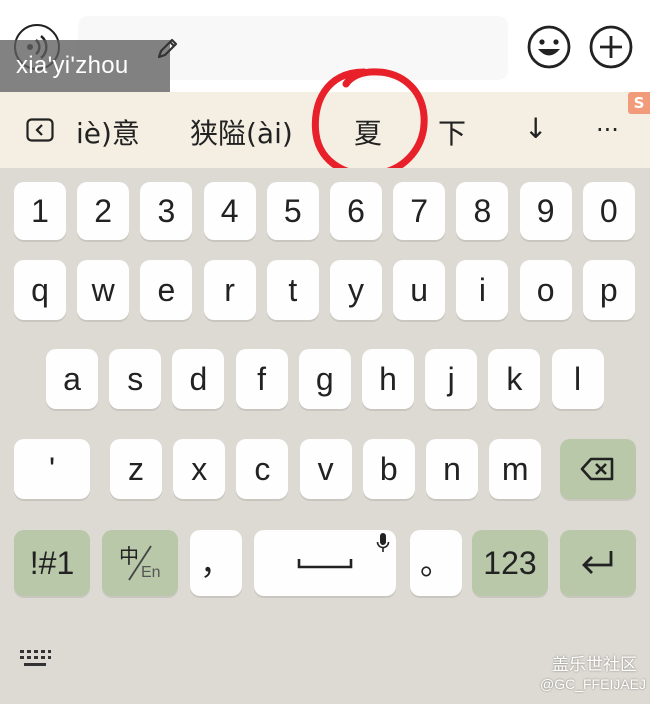 Image resolution: width=650 pixels, height=704 pixels. I want to click on key-u-label: u, so click(419, 290).